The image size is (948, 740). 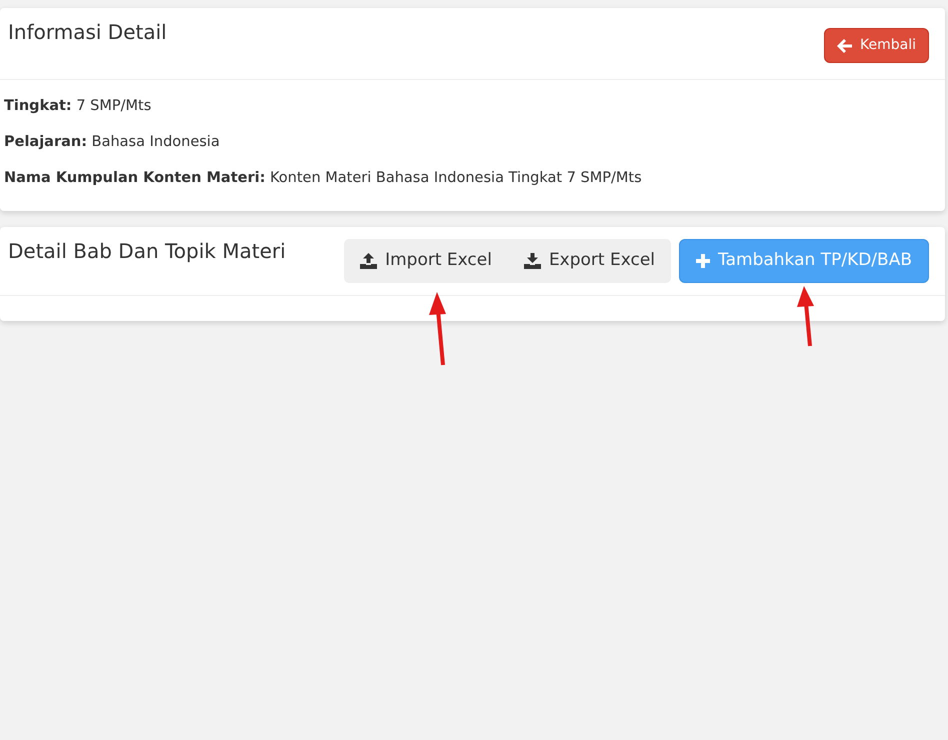 I want to click on upload-icon, so click(x=369, y=261).